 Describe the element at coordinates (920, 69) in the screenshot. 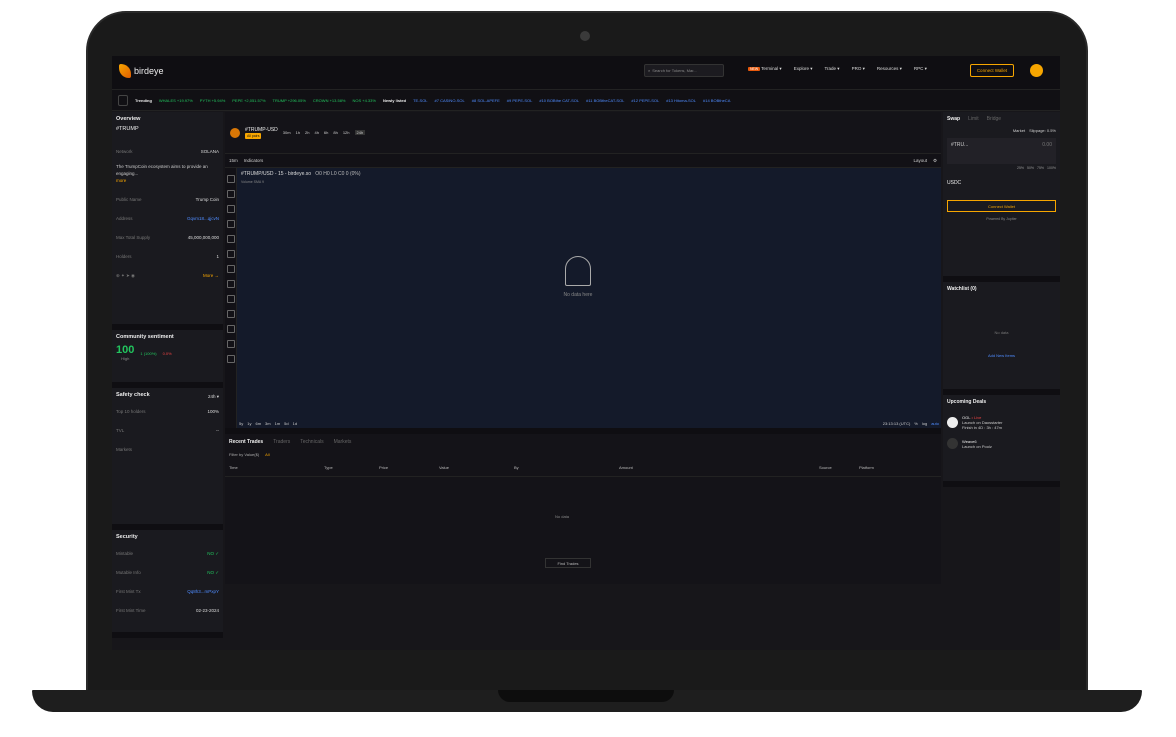

I see `nav-rpc: RPC ▾` at that location.